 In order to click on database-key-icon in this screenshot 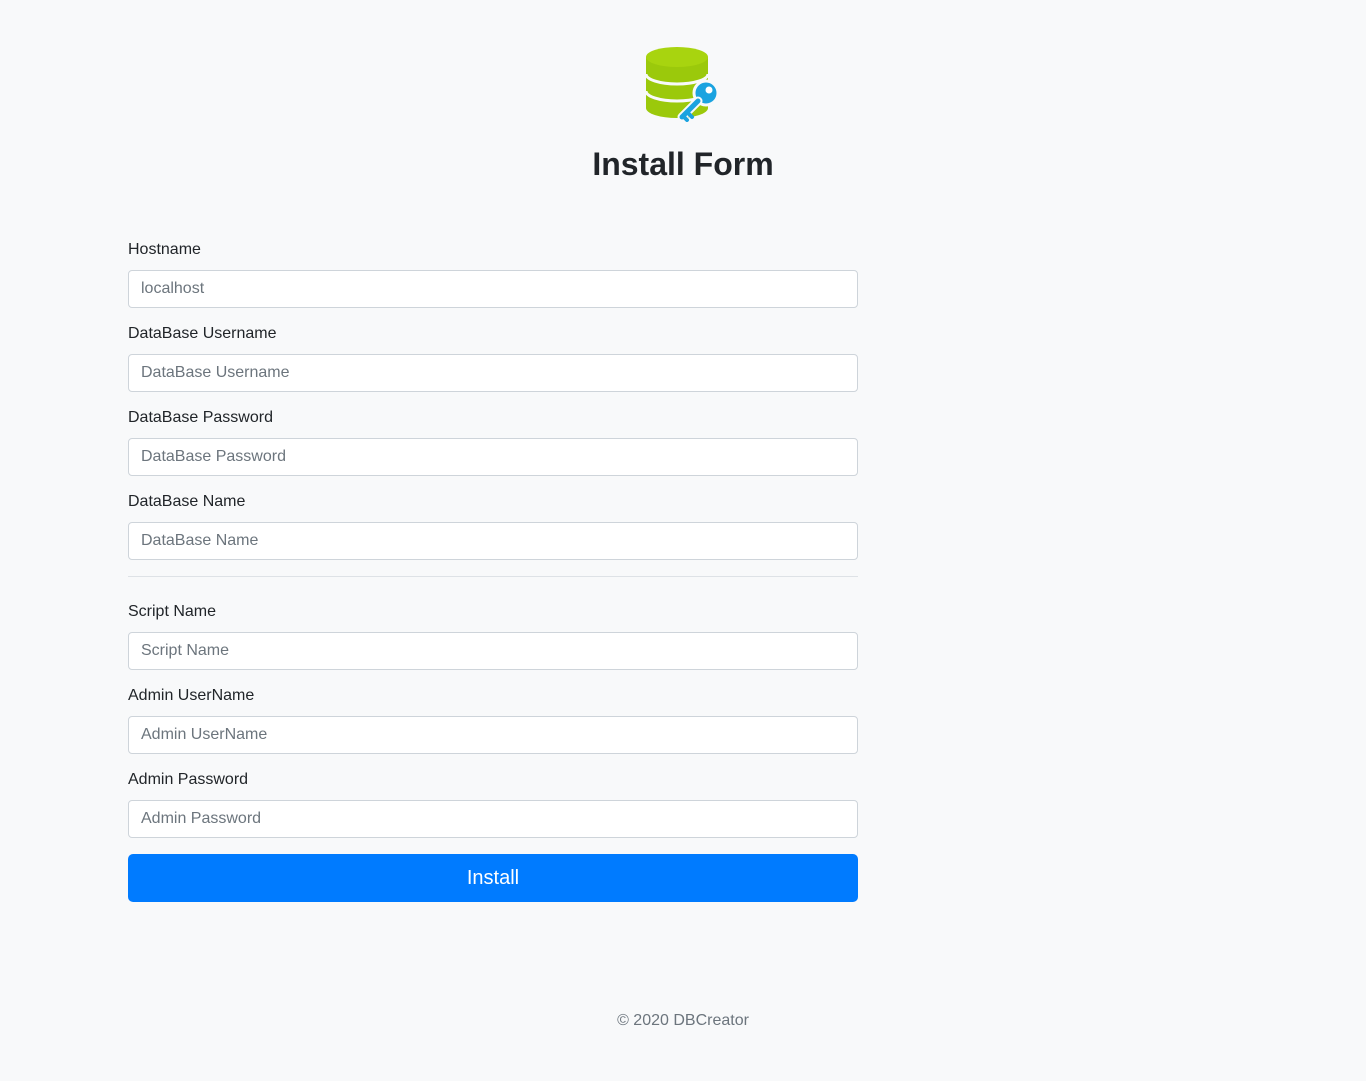, I will do `click(683, 84)`.